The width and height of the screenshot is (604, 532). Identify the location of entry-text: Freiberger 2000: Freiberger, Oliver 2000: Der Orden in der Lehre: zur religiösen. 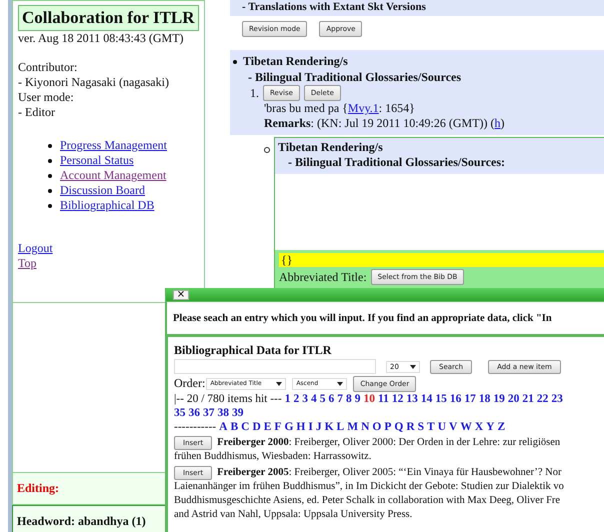
(388, 443).